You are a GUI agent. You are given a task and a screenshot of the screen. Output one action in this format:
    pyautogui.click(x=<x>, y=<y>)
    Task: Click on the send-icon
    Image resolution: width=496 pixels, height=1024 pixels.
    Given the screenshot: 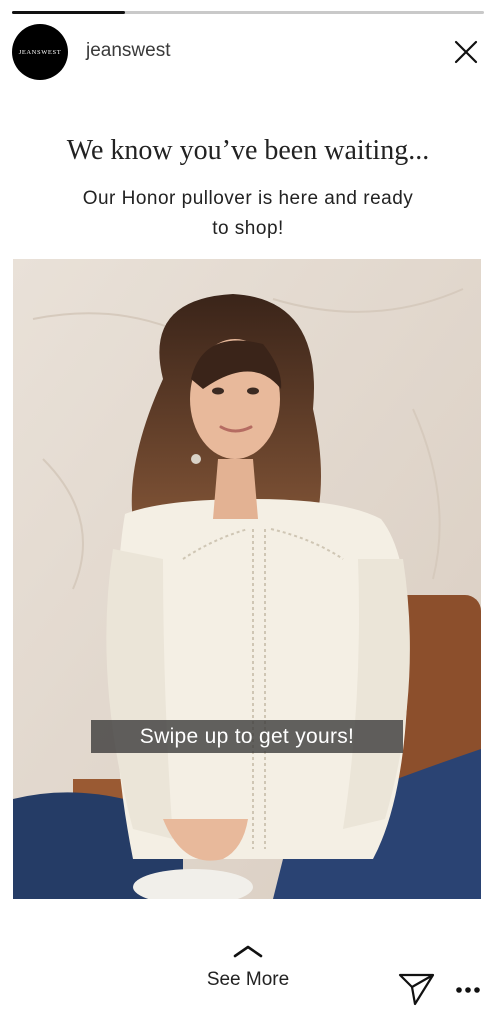 What is the action you would take?
    pyautogui.click(x=416, y=989)
    